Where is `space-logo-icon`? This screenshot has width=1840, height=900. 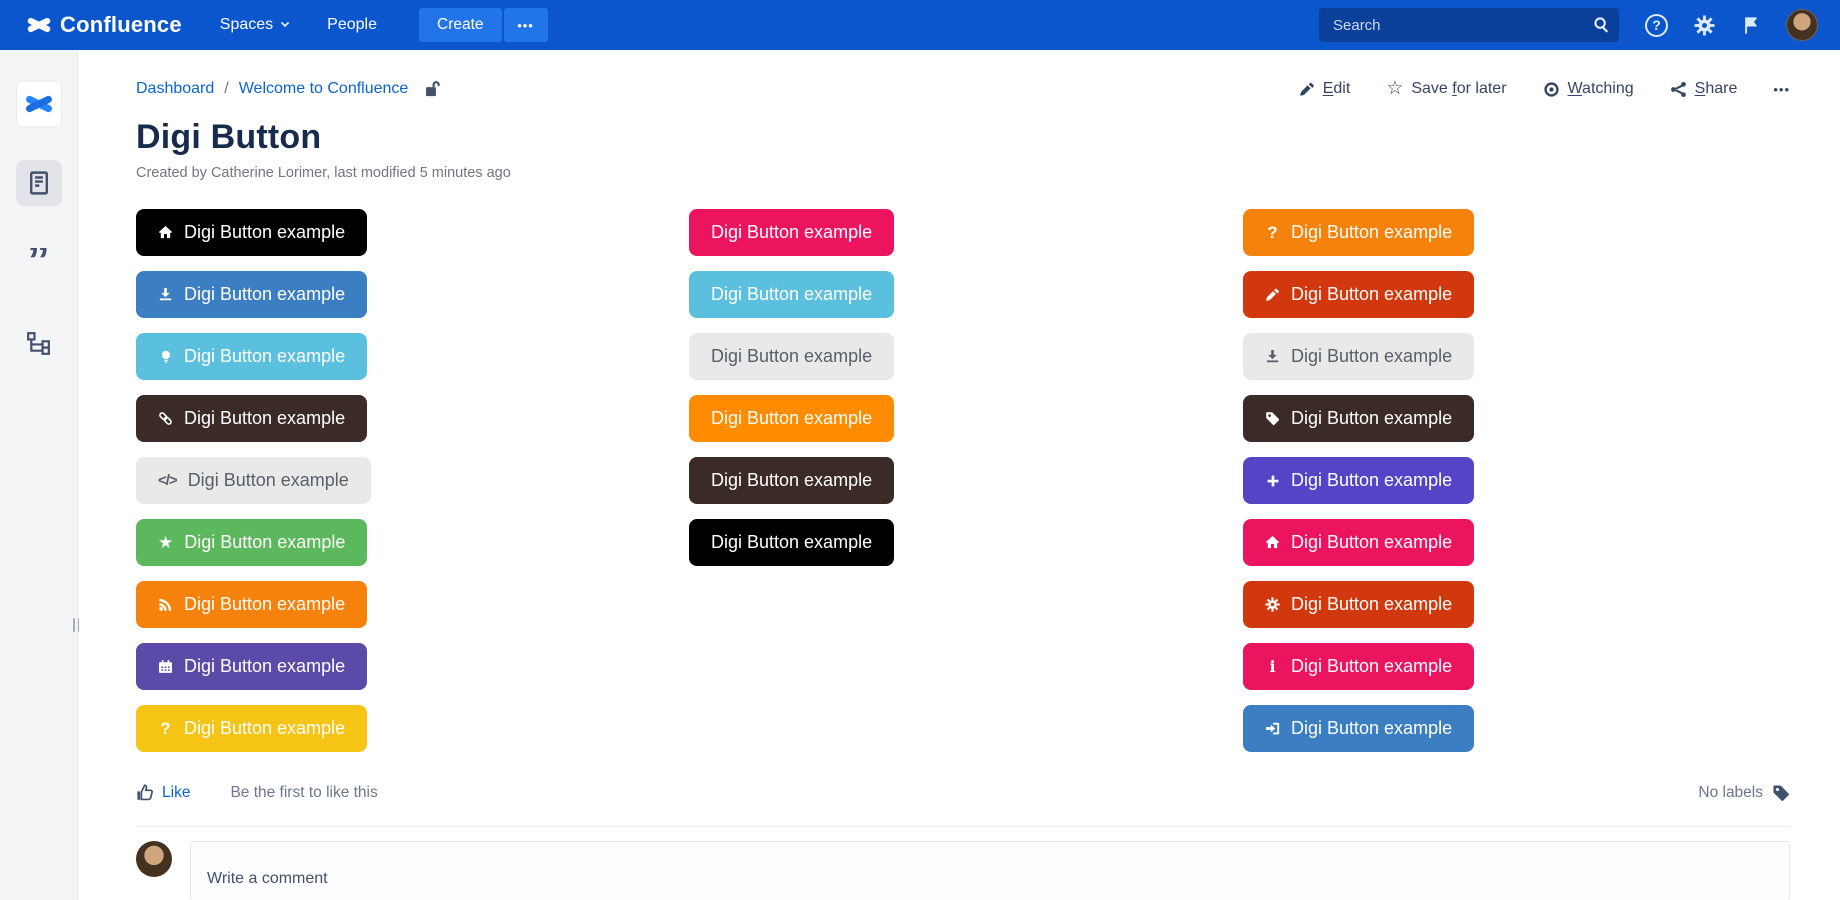 space-logo-icon is located at coordinates (39, 104).